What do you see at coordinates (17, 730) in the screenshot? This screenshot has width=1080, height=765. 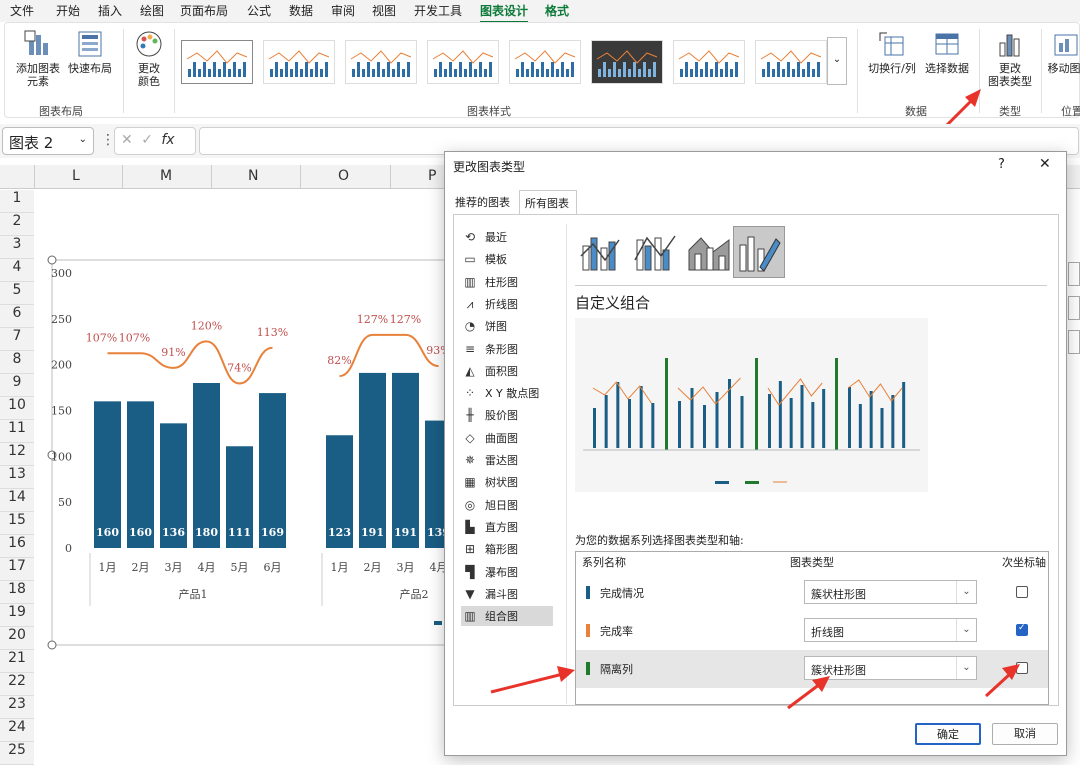 I see `row-header: 24` at bounding box center [17, 730].